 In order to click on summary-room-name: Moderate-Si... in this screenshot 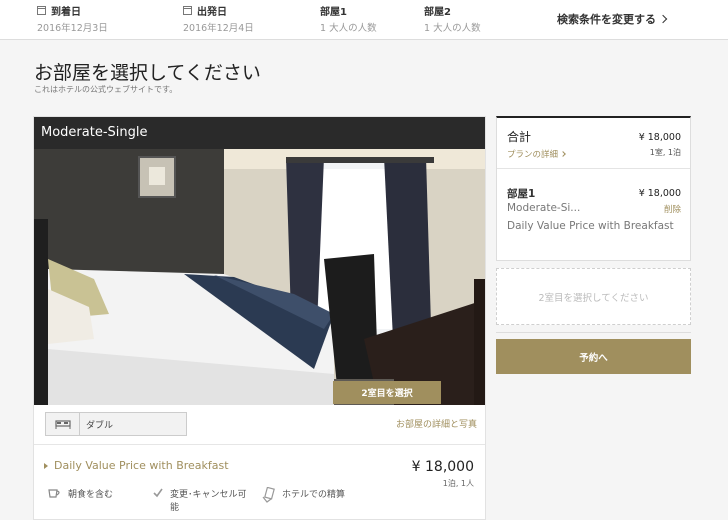, I will do `click(544, 208)`.